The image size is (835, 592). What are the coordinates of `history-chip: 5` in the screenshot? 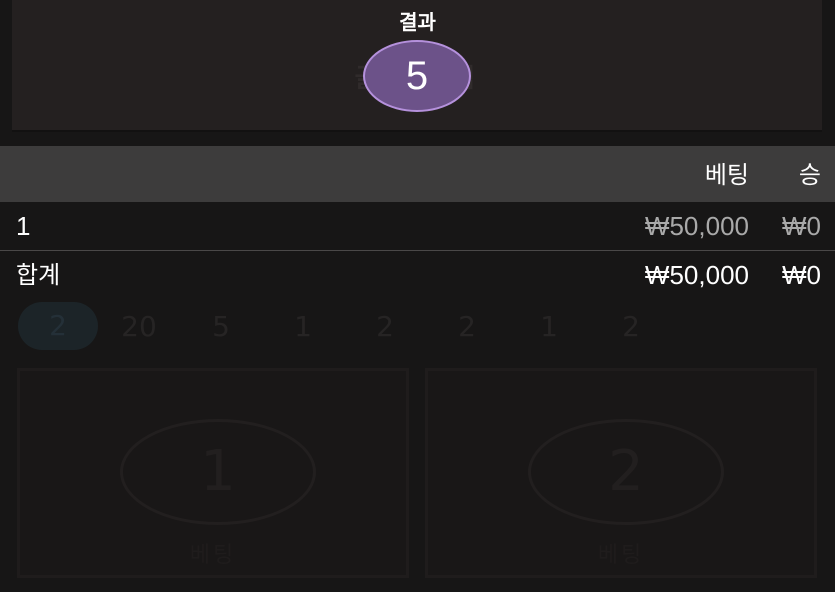 It's located at (221, 326).